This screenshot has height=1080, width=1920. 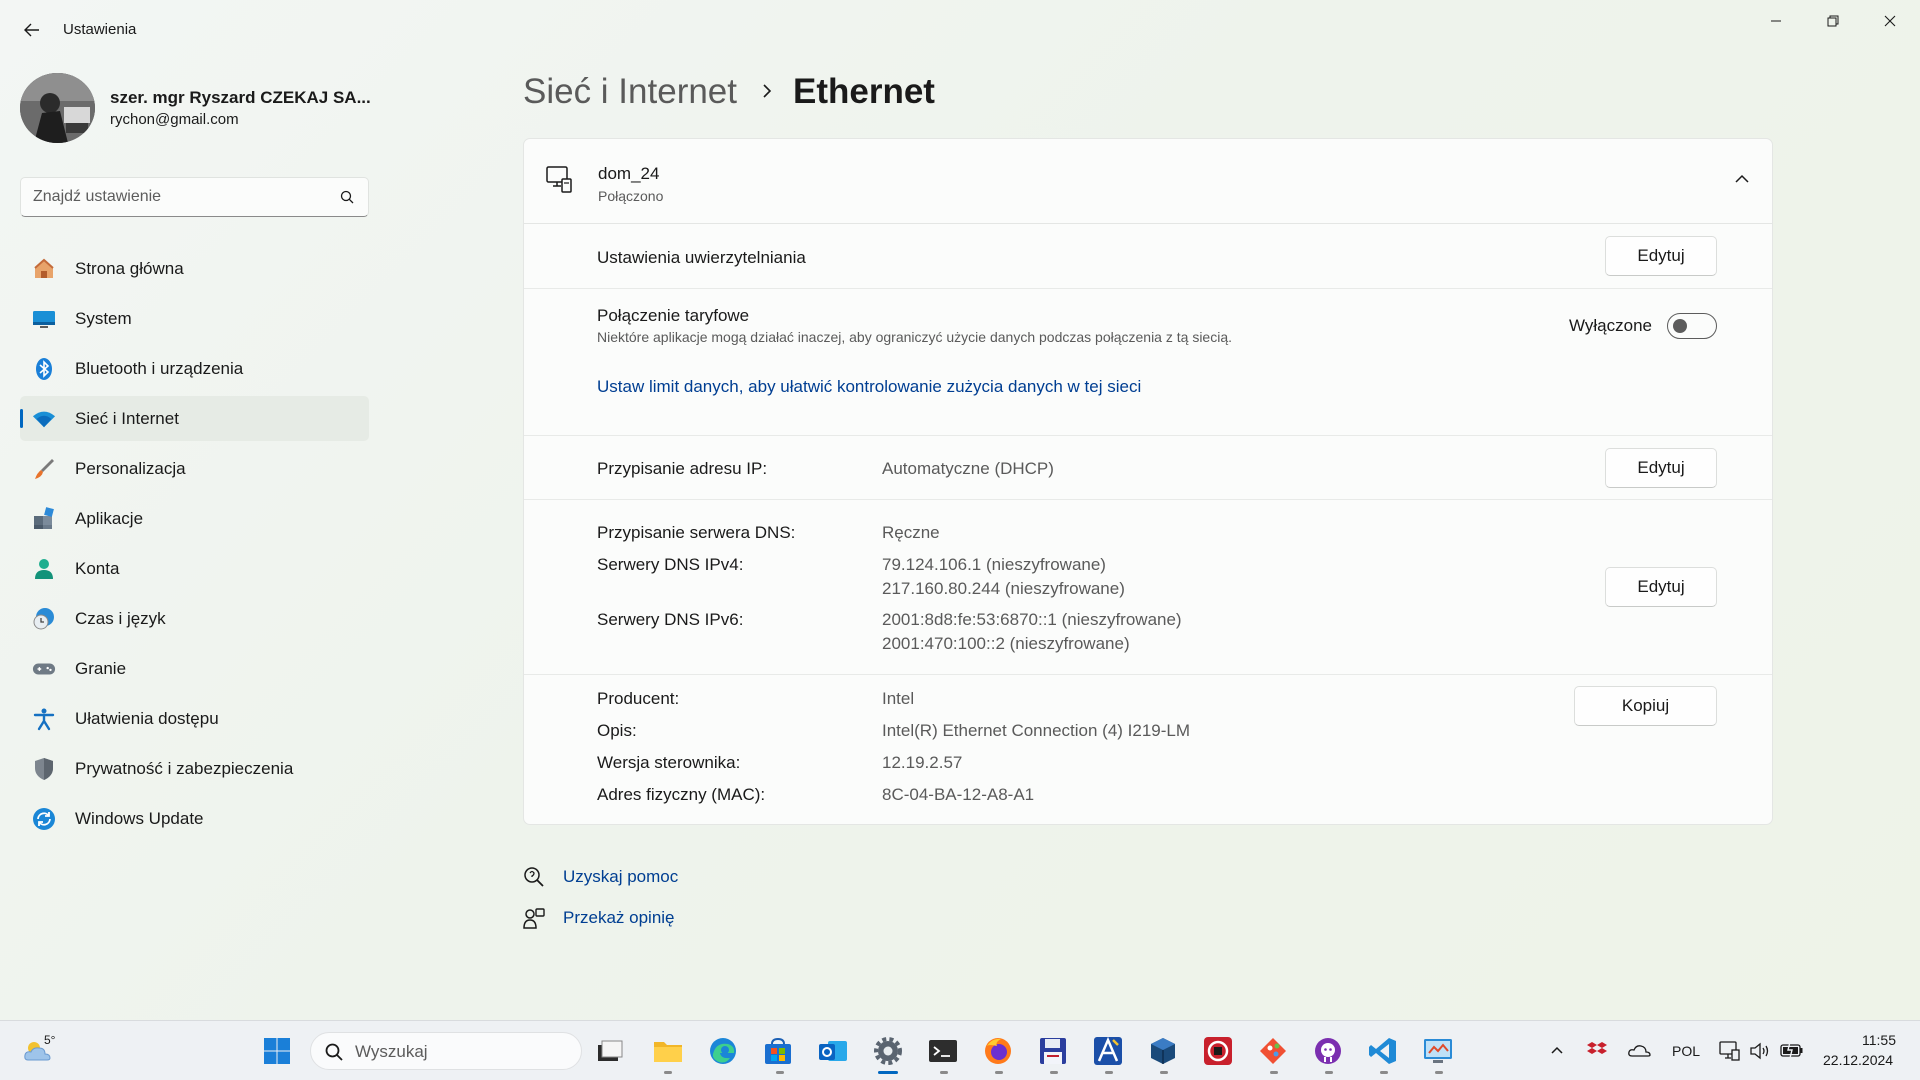 I want to click on sidebar-item-accounts: Konta, so click(x=194, y=568).